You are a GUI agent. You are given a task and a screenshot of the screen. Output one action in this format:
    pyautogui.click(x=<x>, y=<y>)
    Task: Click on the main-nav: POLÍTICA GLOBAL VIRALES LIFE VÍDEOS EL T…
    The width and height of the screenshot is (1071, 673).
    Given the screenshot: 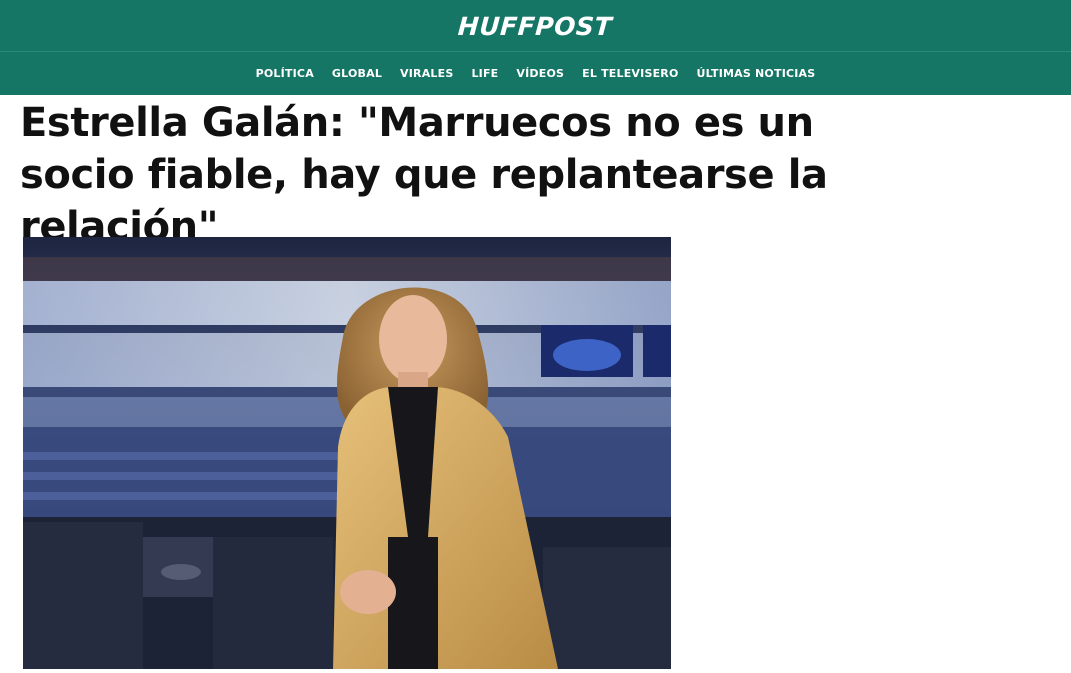 What is the action you would take?
    pyautogui.click(x=535, y=73)
    